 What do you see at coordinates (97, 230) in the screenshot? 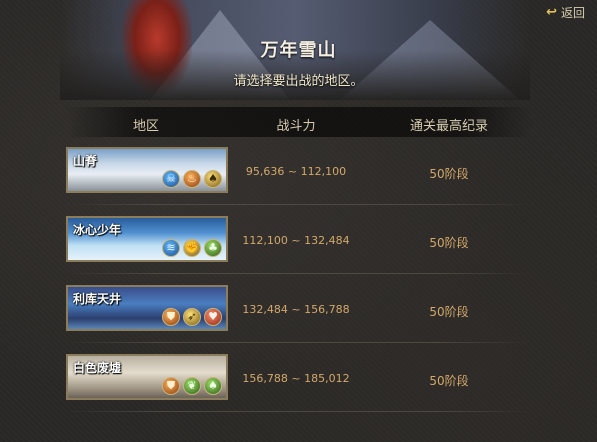
I see `region-name: 冰心少年` at bounding box center [97, 230].